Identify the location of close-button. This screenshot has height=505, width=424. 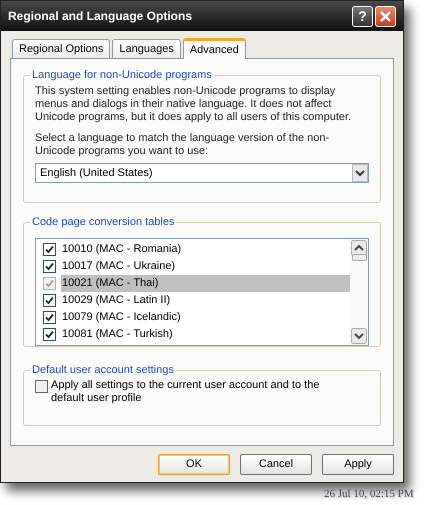
(385, 16).